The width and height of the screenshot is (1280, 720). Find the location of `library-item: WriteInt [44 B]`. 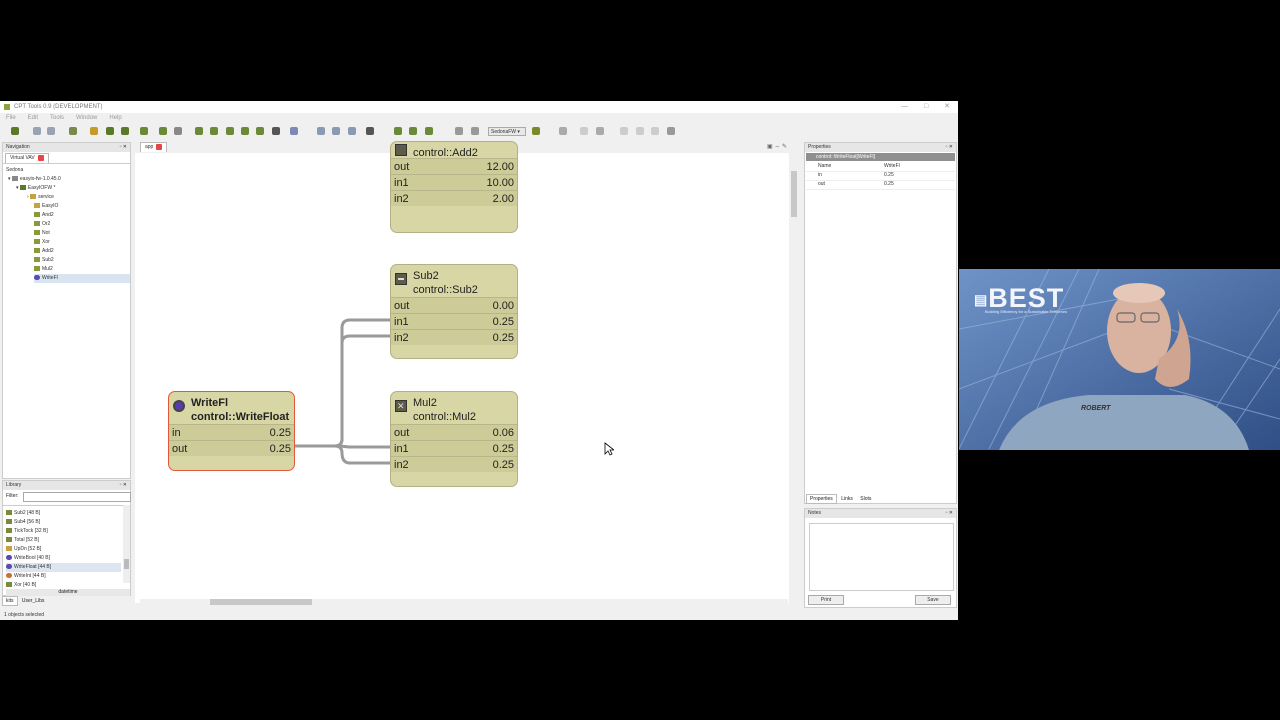

library-item: WriteInt [44 B] is located at coordinates (63, 576).